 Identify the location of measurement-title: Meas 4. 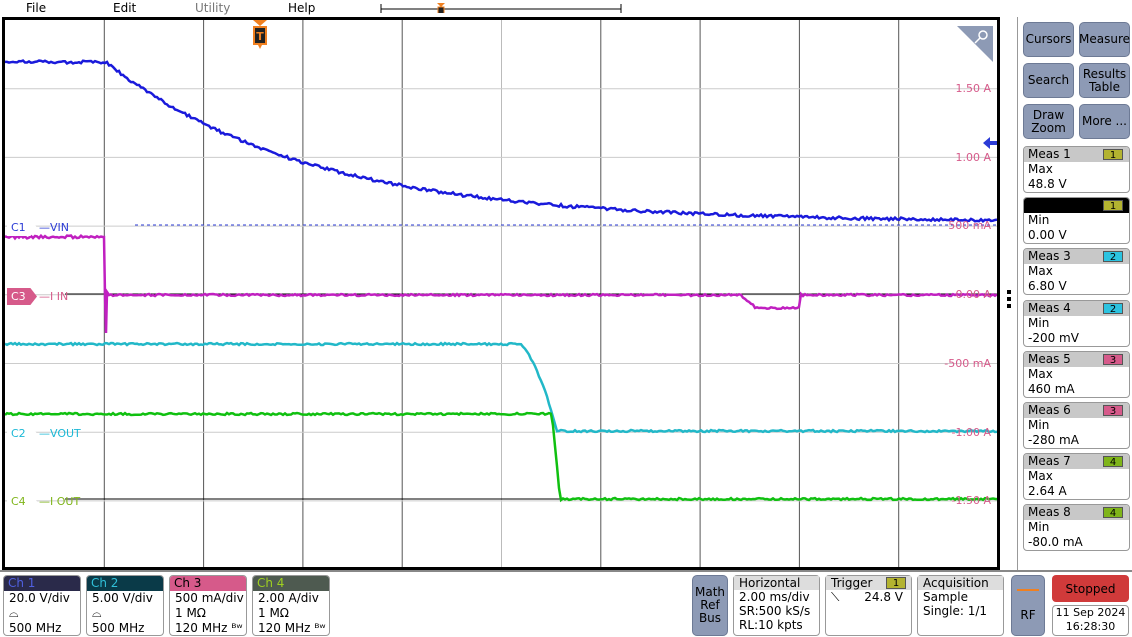
(1049, 308).